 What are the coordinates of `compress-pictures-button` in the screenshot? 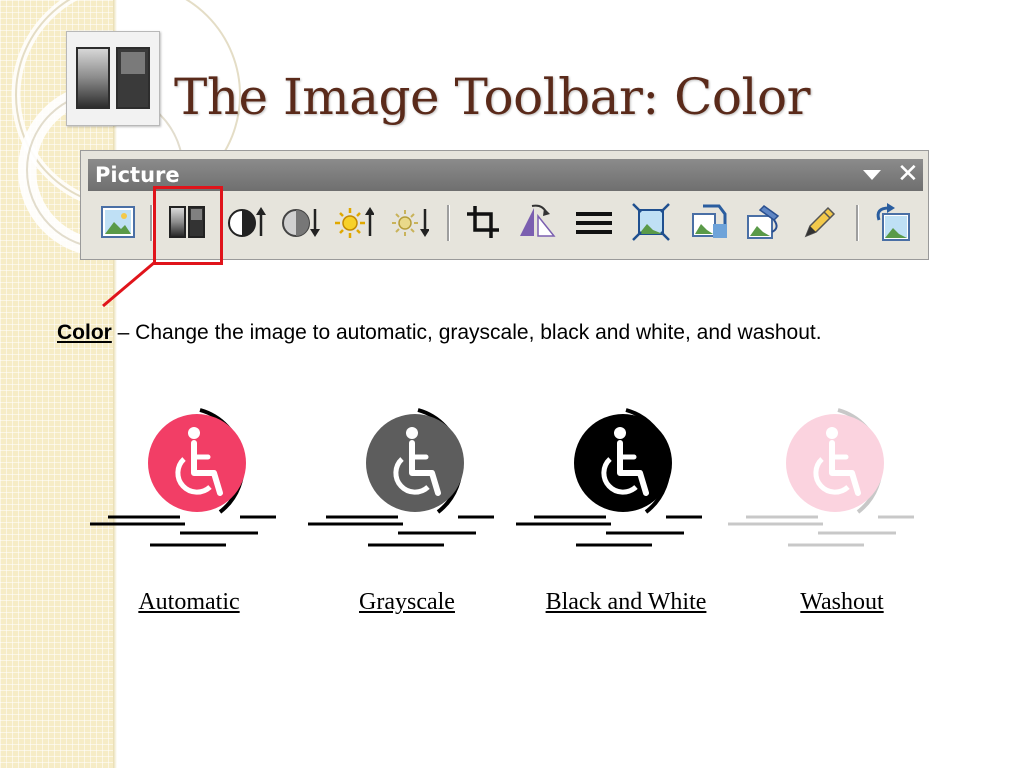 It's located at (651, 222).